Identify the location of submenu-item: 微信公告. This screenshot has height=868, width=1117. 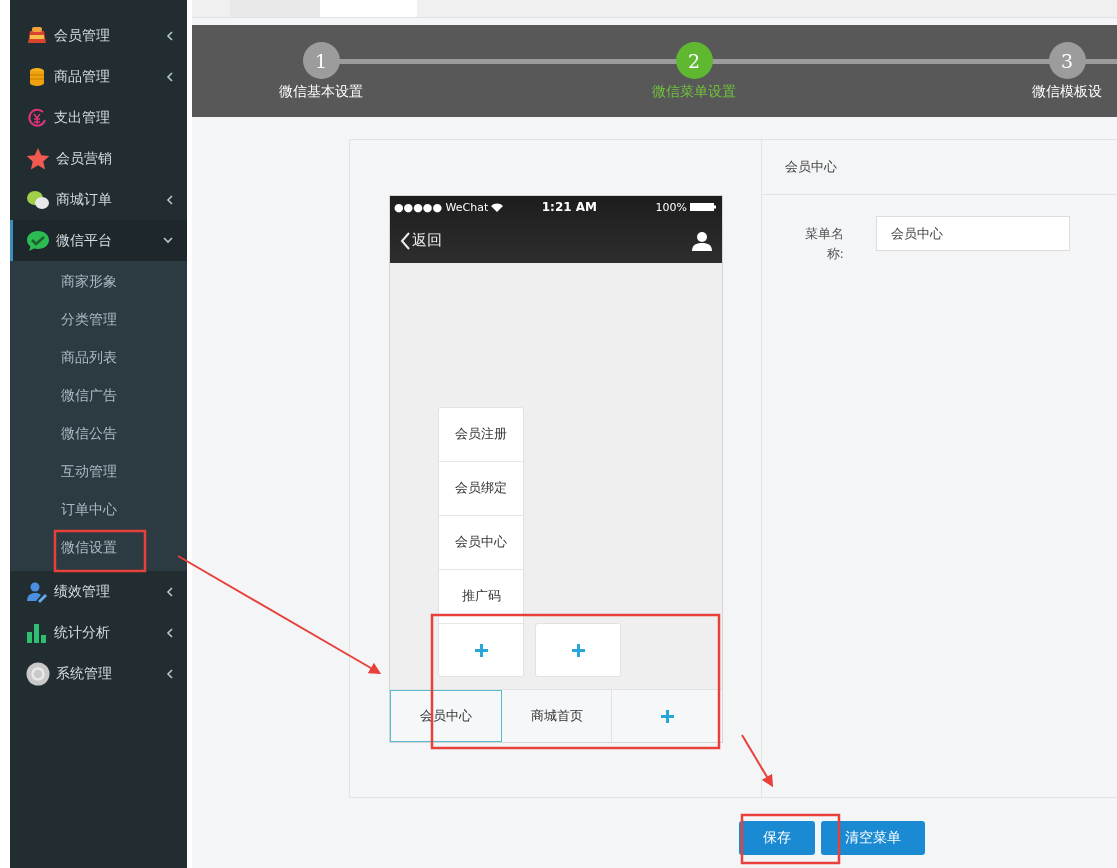
(89, 434).